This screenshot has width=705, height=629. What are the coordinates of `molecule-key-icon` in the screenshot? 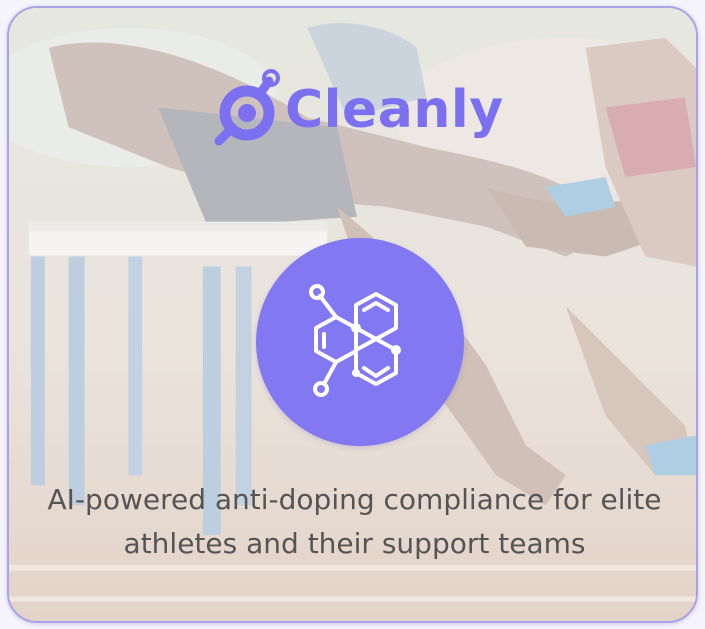 It's located at (247, 107).